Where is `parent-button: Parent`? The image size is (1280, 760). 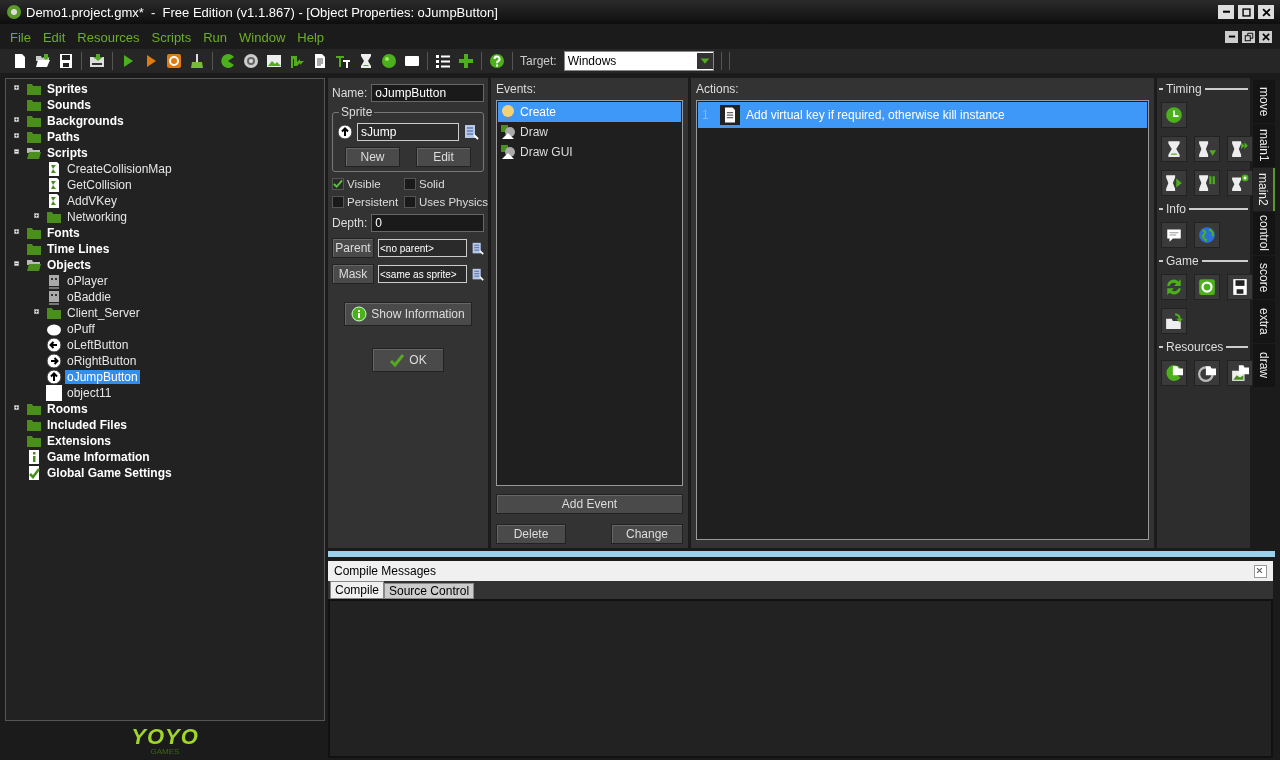
parent-button: Parent is located at coordinates (353, 248).